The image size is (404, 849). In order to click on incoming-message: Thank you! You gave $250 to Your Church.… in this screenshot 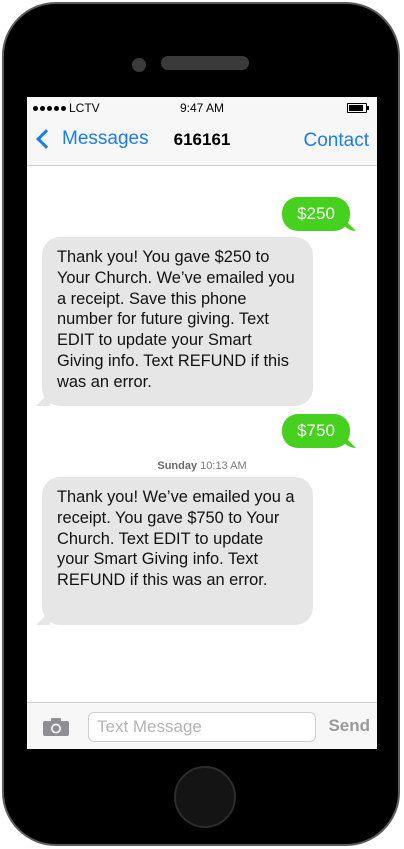, I will do `click(177, 321)`.